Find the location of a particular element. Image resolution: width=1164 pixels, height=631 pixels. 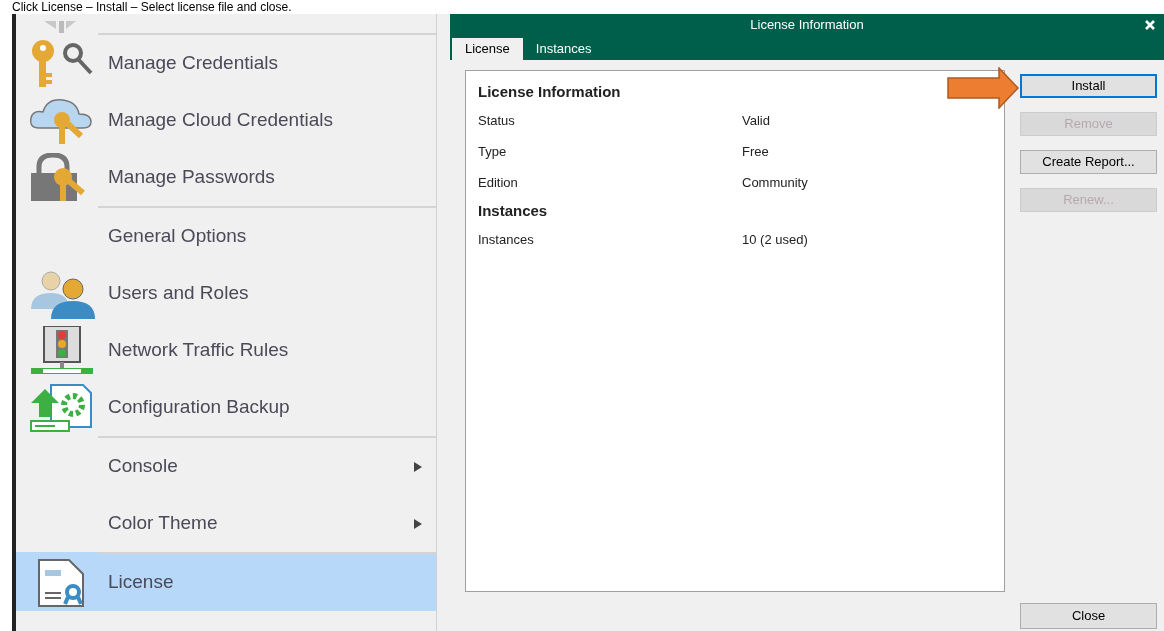

traffic-light-icon is located at coordinates (62, 350).